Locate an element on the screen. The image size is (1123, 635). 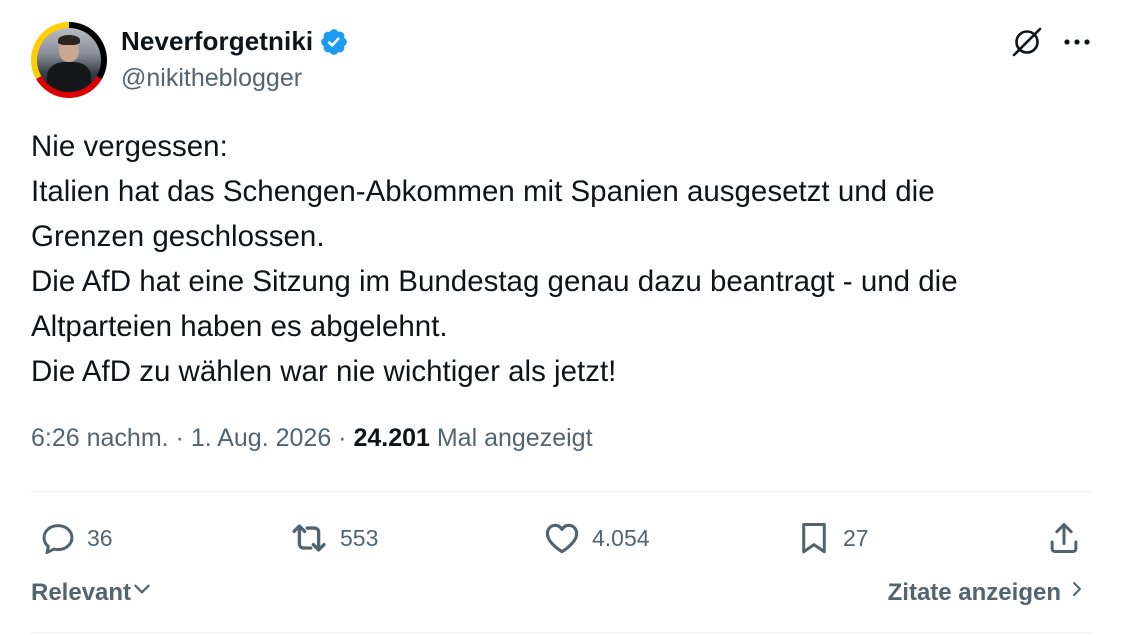
bookmark-button: 27 is located at coordinates (832, 538).